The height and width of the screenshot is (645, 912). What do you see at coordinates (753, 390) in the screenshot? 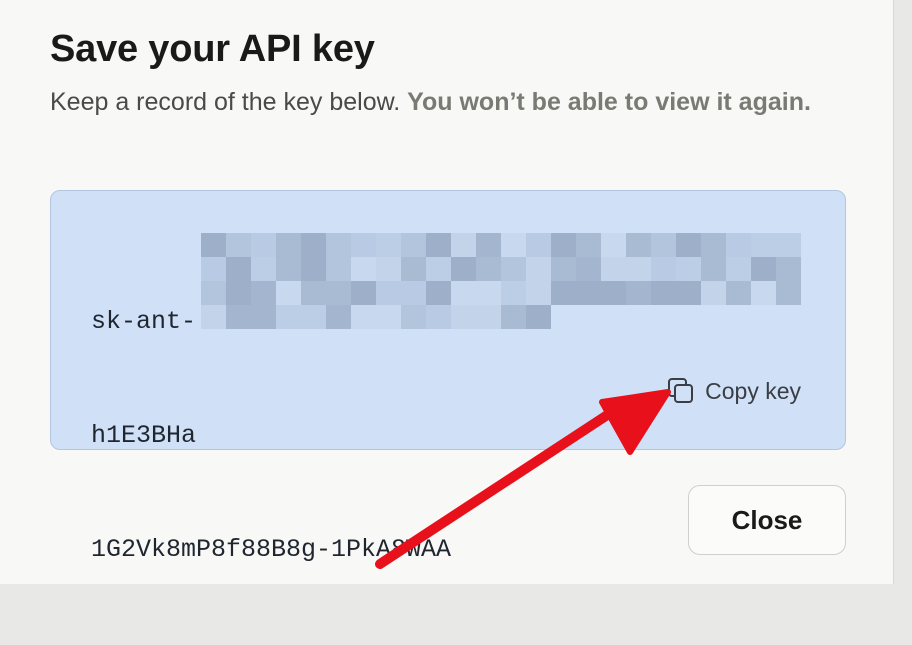
I see `copy-key-label: Copy key` at bounding box center [753, 390].